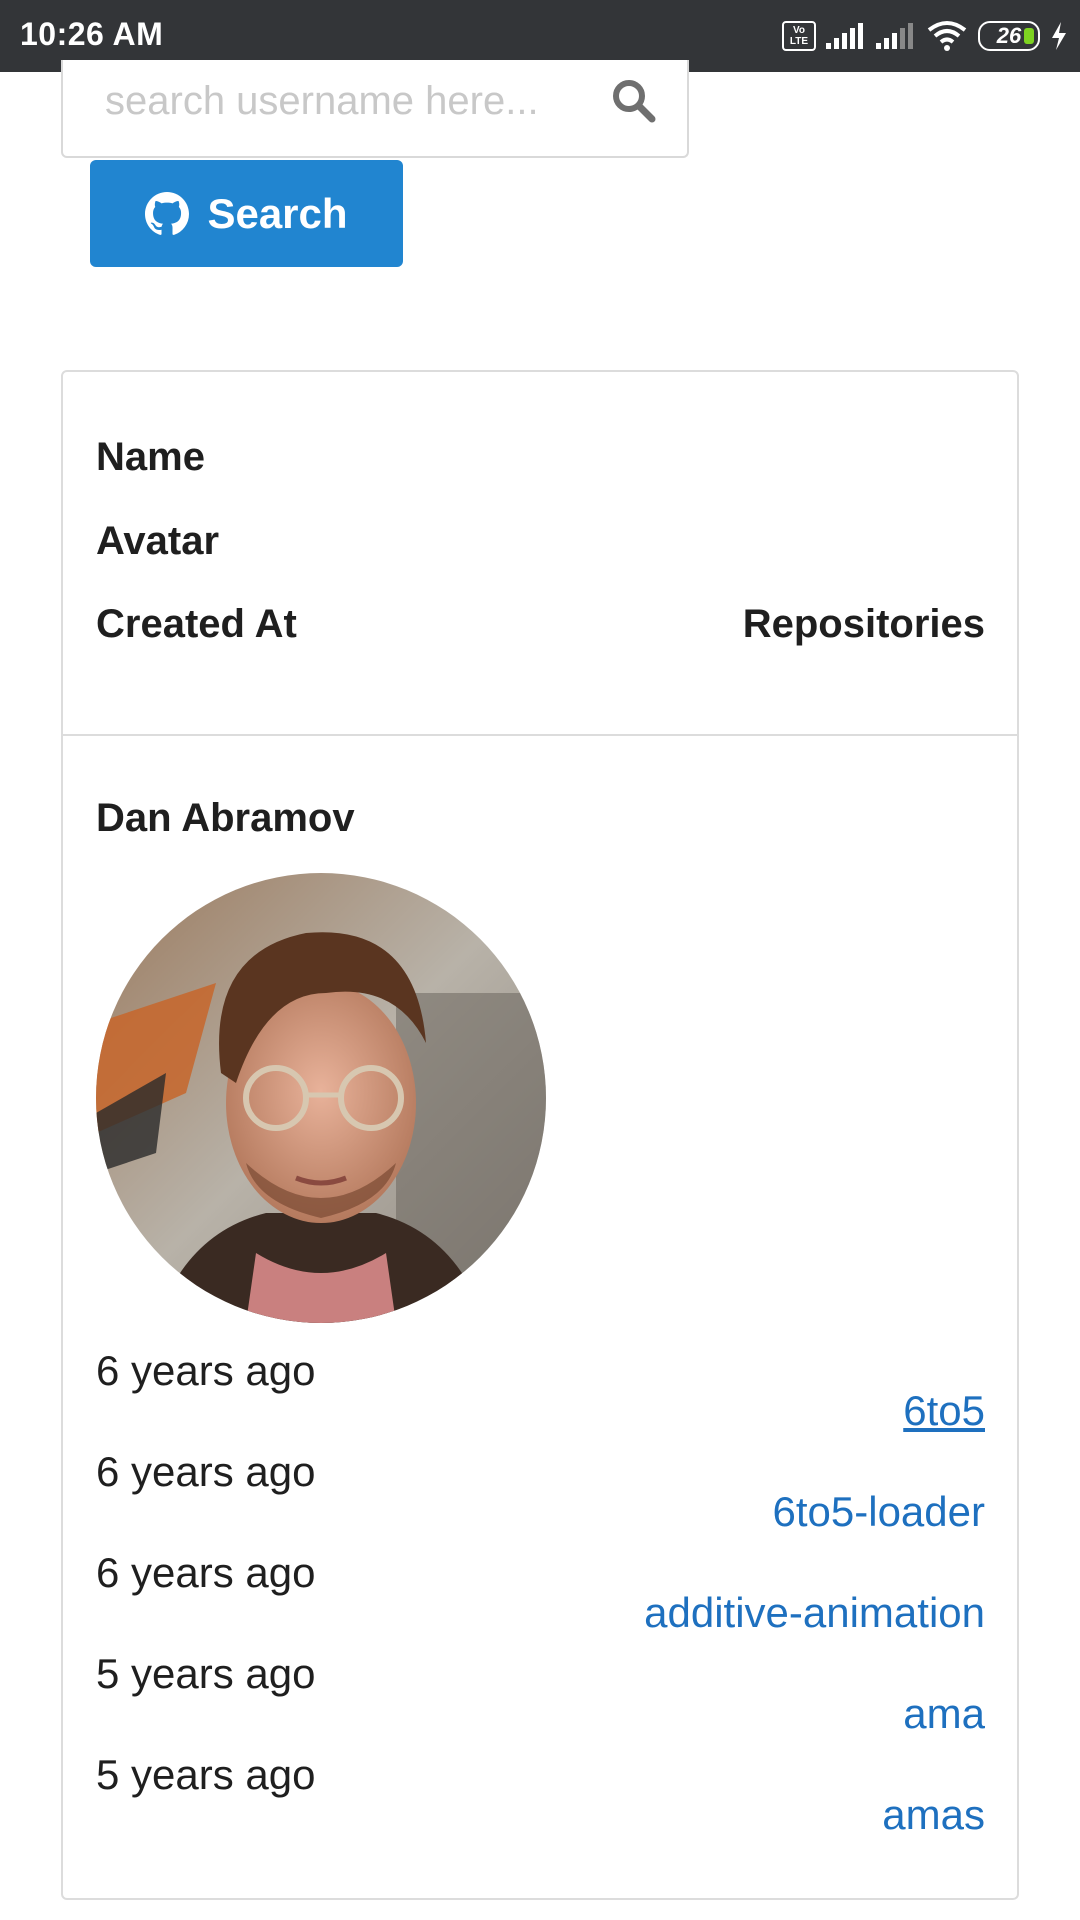 This screenshot has width=1080, height=1920. What do you see at coordinates (343, 101) in the screenshot?
I see `search-input` at bounding box center [343, 101].